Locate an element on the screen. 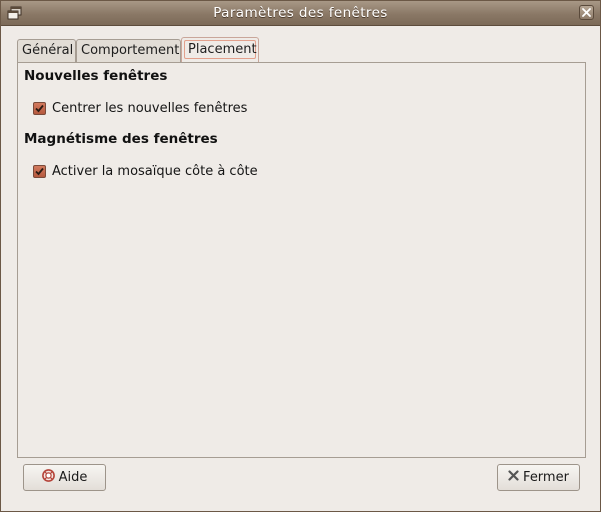 The width and height of the screenshot is (601, 512). center-new-windows-checkbox is located at coordinates (39, 108).